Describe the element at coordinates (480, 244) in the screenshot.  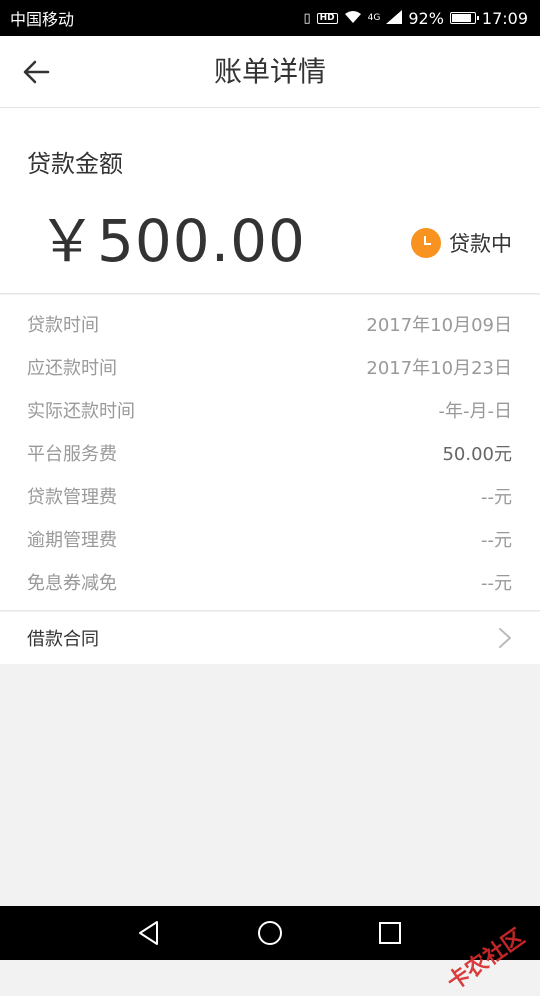
I see `status-text: 贷款中` at that location.